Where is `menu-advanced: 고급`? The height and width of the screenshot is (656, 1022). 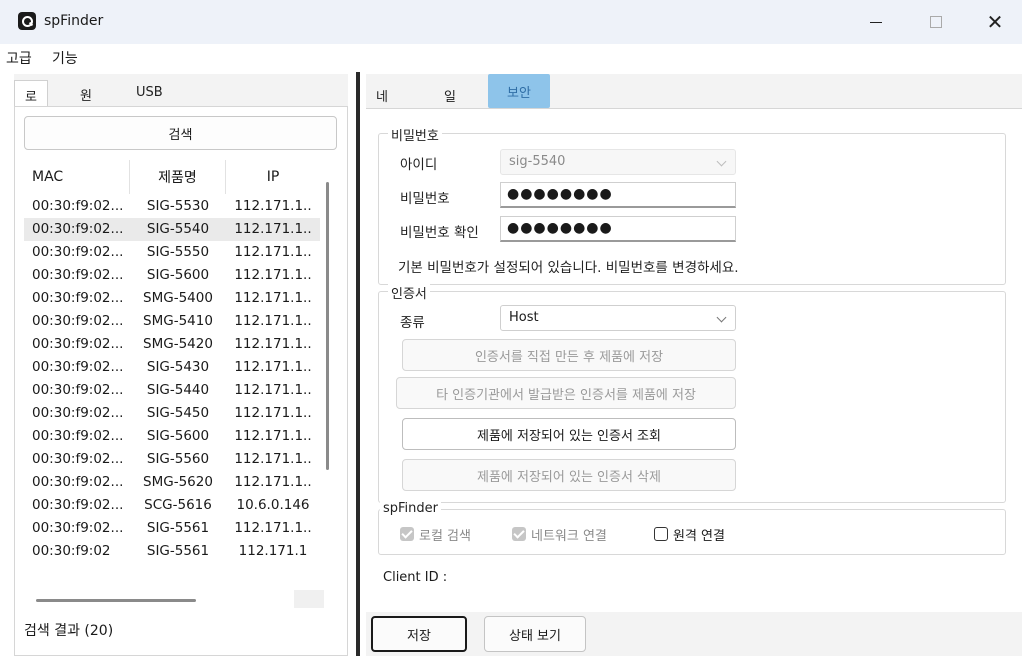 menu-advanced: 고급 is located at coordinates (19, 58).